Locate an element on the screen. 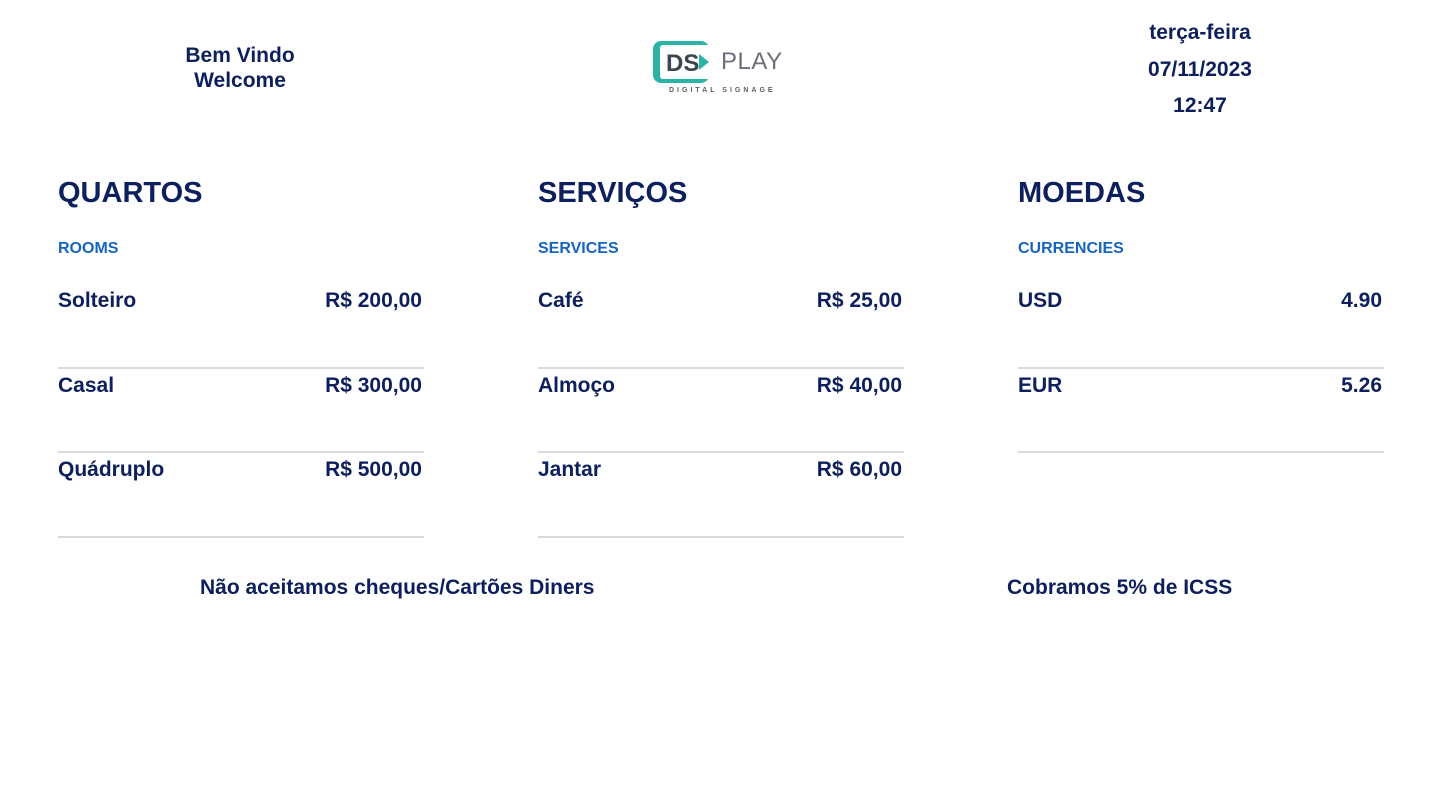 Image resolution: width=1440 pixels, height=810 pixels. currencies-section: MOEDAS CURRENCIES USD 4.90 EUR 5.26 is located at coordinates (1201, 314).